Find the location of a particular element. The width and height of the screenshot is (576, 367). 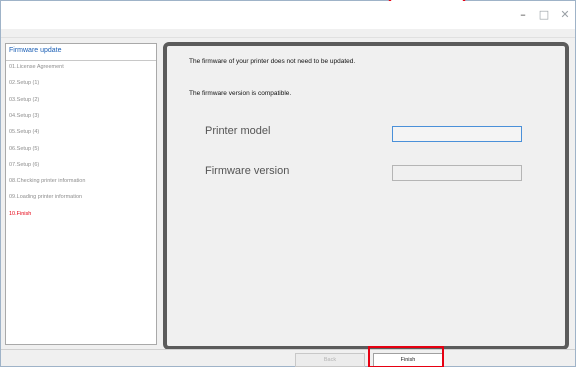

sidebar-step: 02.Setup (1) is located at coordinates (24, 83).